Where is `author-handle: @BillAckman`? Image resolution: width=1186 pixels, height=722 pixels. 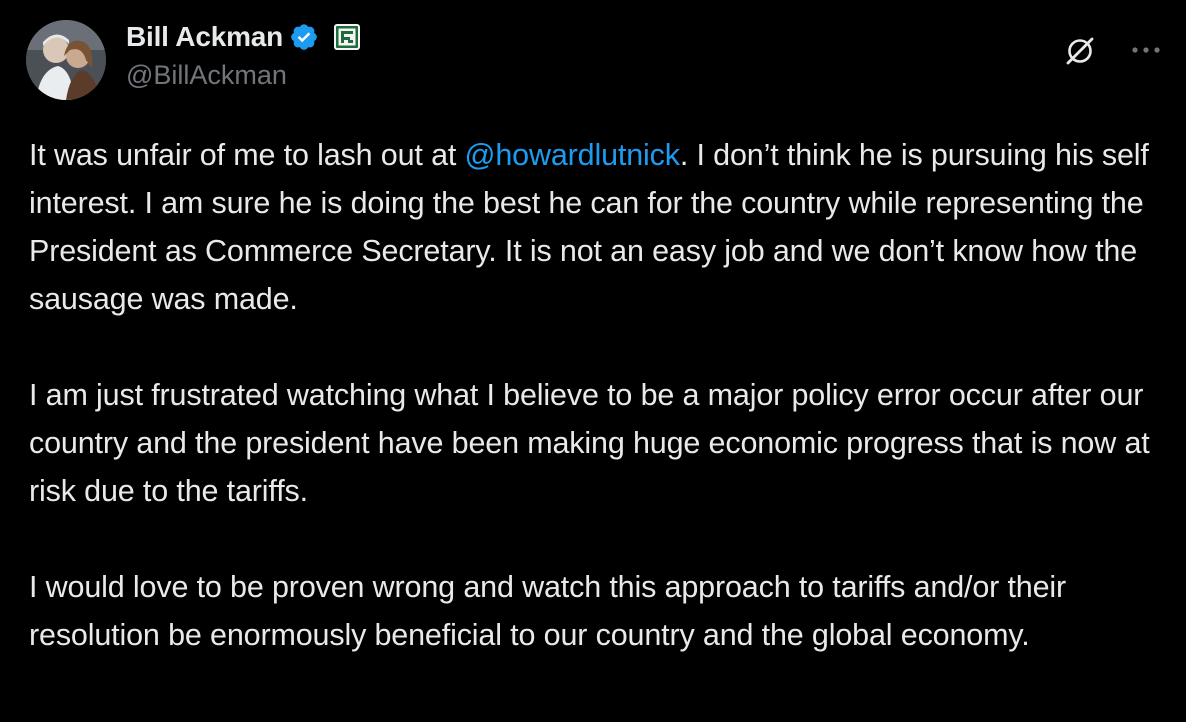
author-handle: @BillAckman is located at coordinates (243, 75).